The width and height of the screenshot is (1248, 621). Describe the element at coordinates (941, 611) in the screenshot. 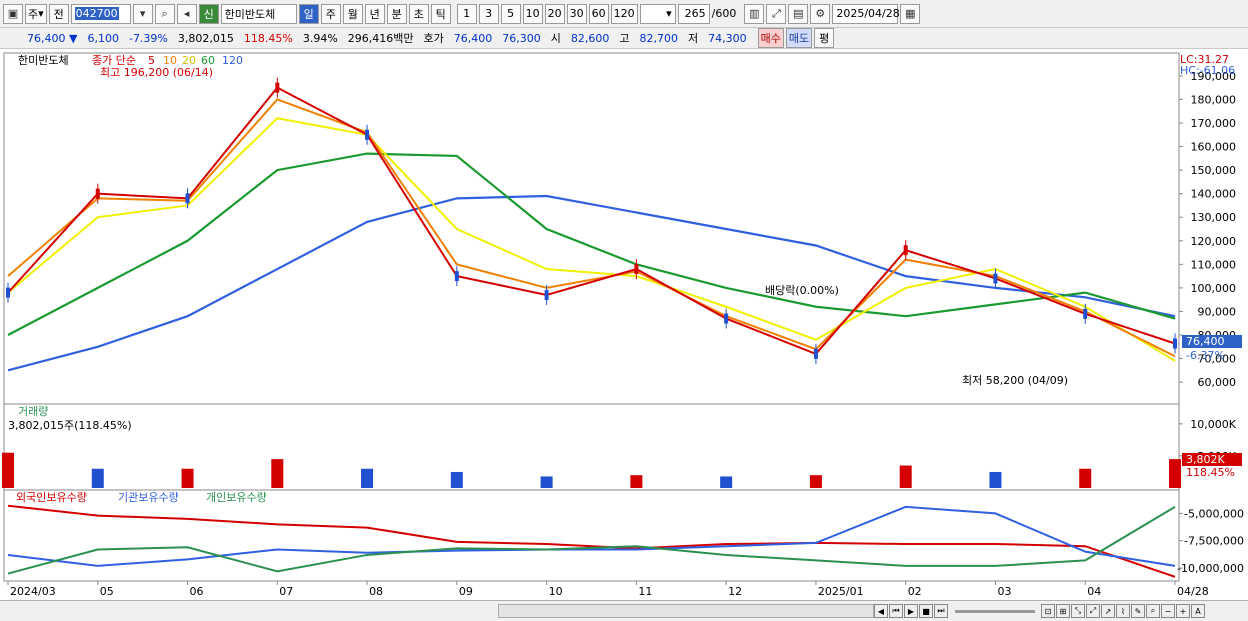

I see `last-page-icon: ⏭` at that location.